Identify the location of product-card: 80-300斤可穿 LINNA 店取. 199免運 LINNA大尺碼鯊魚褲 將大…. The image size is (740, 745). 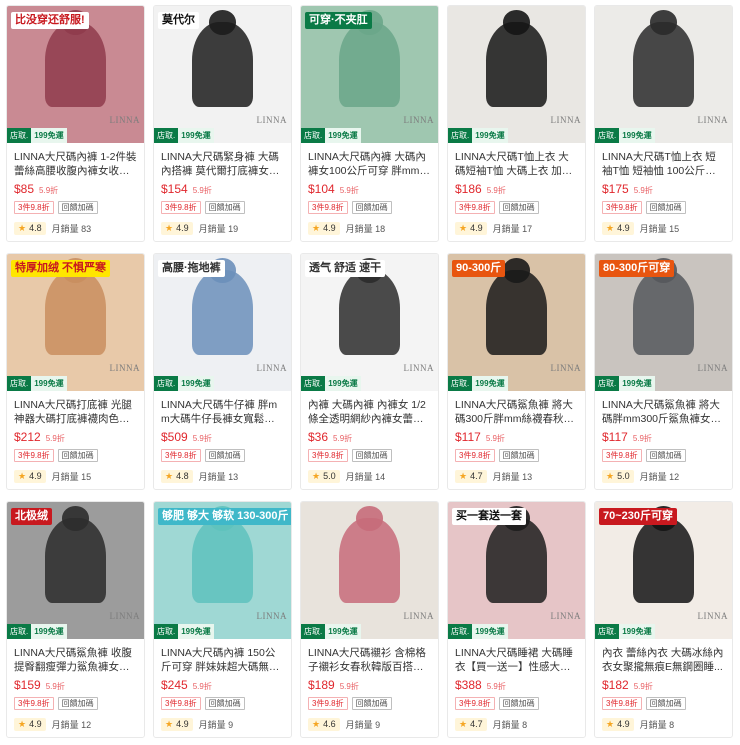
(663, 371).